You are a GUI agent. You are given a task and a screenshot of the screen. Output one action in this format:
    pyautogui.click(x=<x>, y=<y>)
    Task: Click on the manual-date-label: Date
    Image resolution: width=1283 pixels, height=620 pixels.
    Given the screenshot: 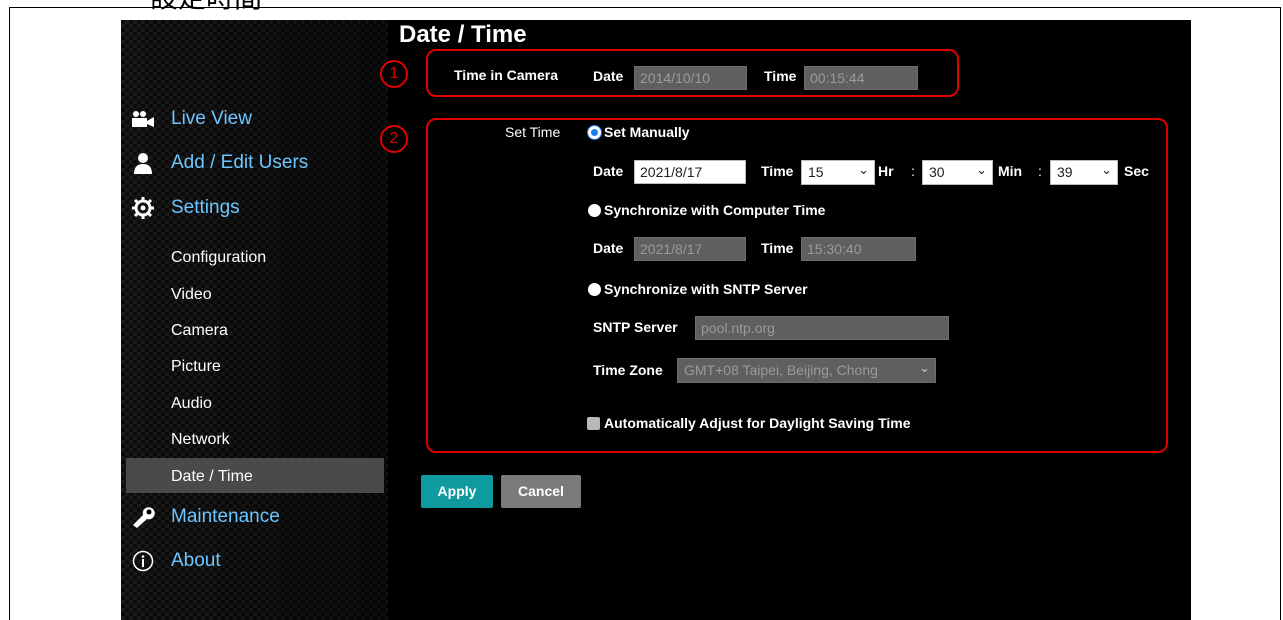 What is the action you would take?
    pyautogui.click(x=608, y=171)
    